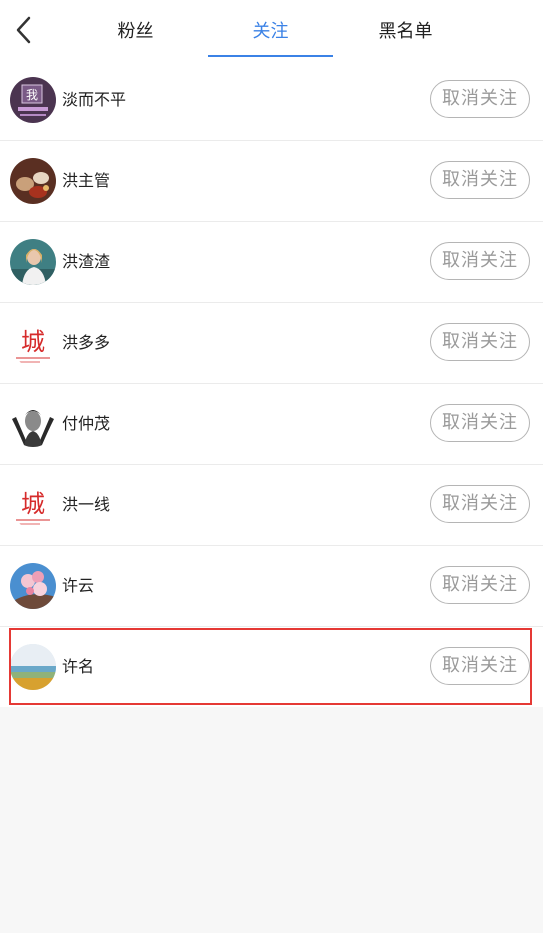 The height and width of the screenshot is (933, 543). What do you see at coordinates (86, 423) in the screenshot?
I see `user-name: 付仲茂` at bounding box center [86, 423].